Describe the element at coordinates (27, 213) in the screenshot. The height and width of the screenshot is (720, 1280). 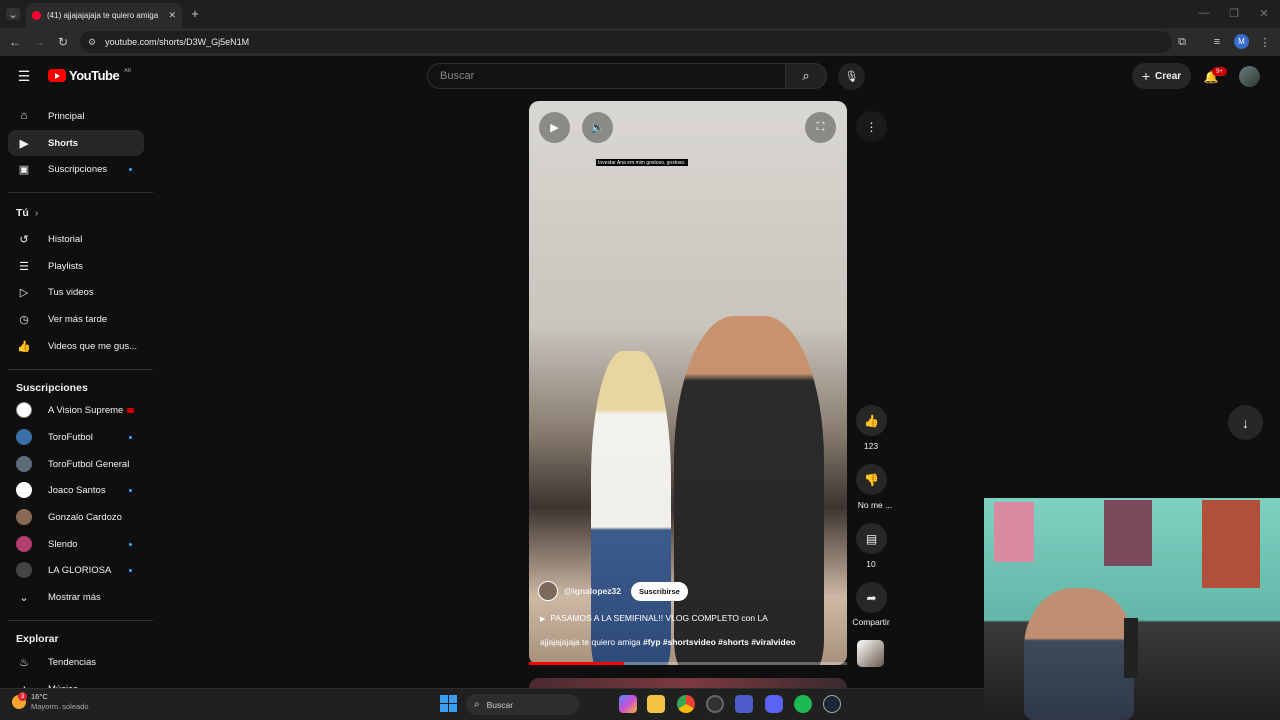
I see `you-section-heading: Tú ›` at that location.